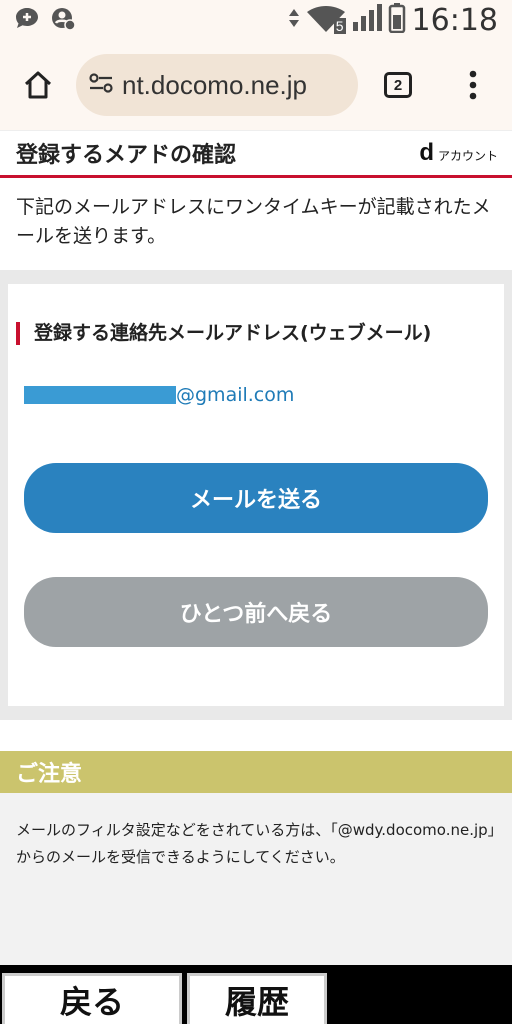  What do you see at coordinates (326, 20) in the screenshot?
I see `wifi-icon: 5` at bounding box center [326, 20].